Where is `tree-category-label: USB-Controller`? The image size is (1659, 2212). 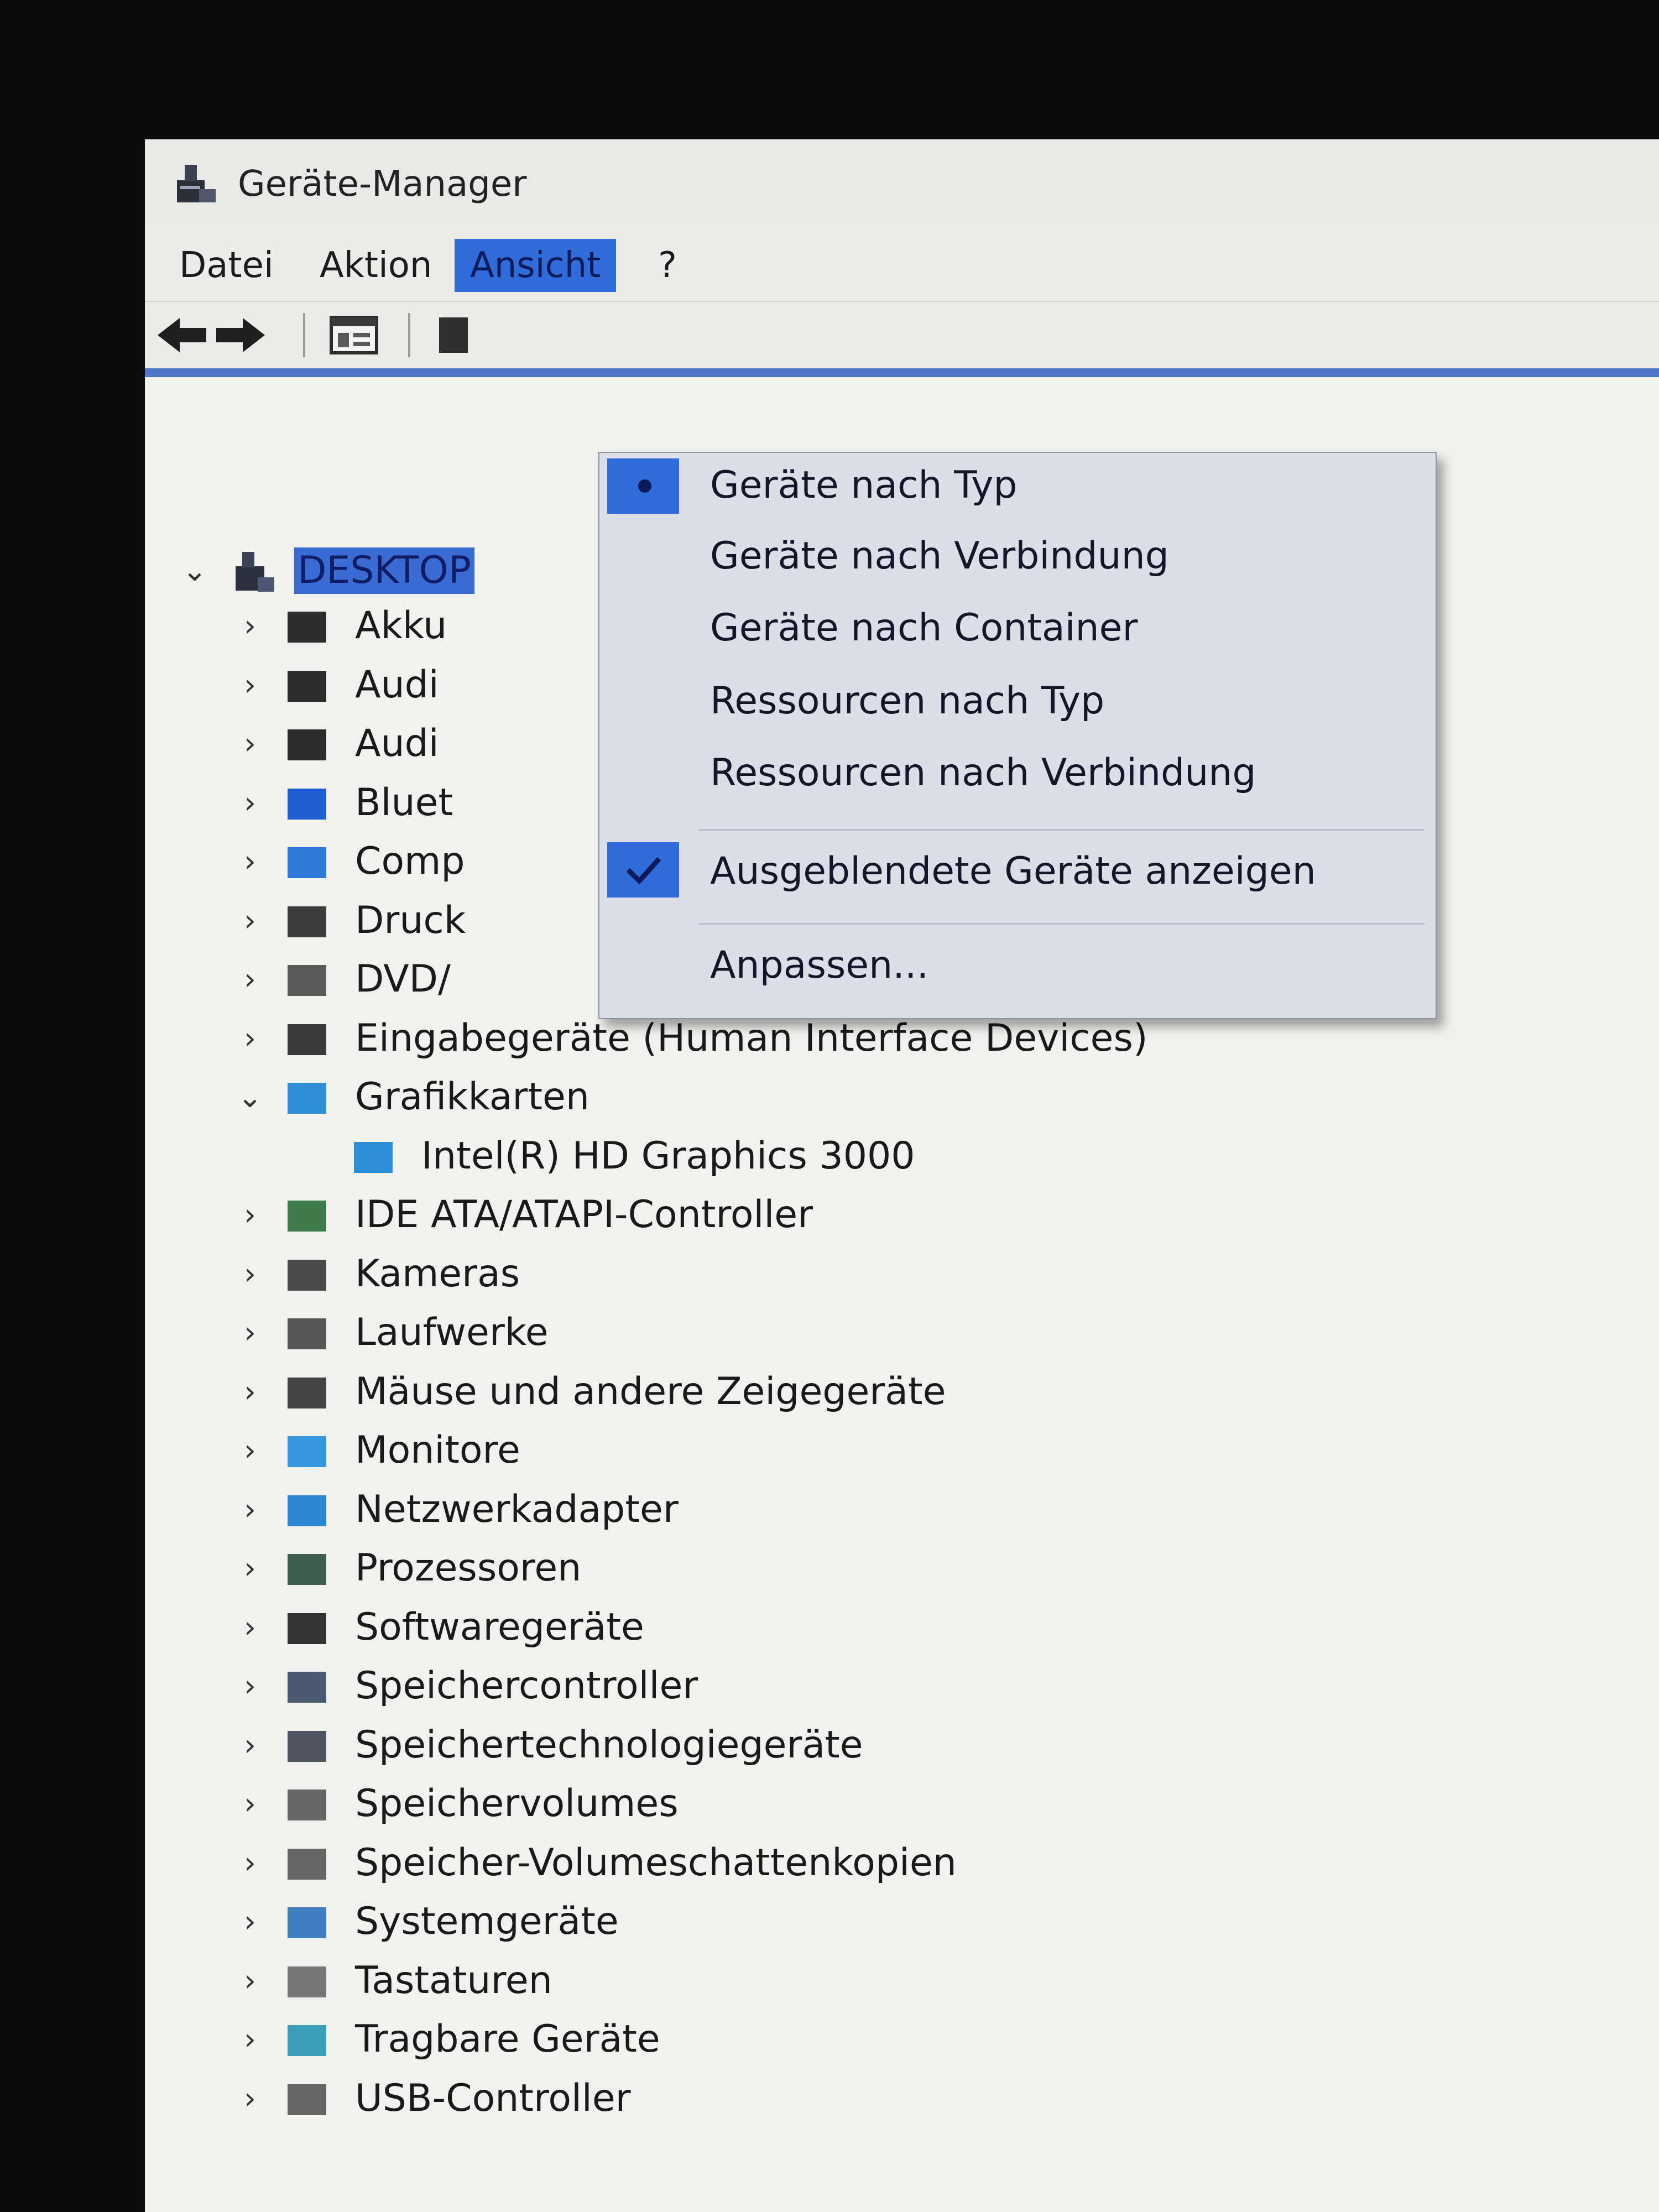 tree-category-label: USB-Controller is located at coordinates (493, 2098).